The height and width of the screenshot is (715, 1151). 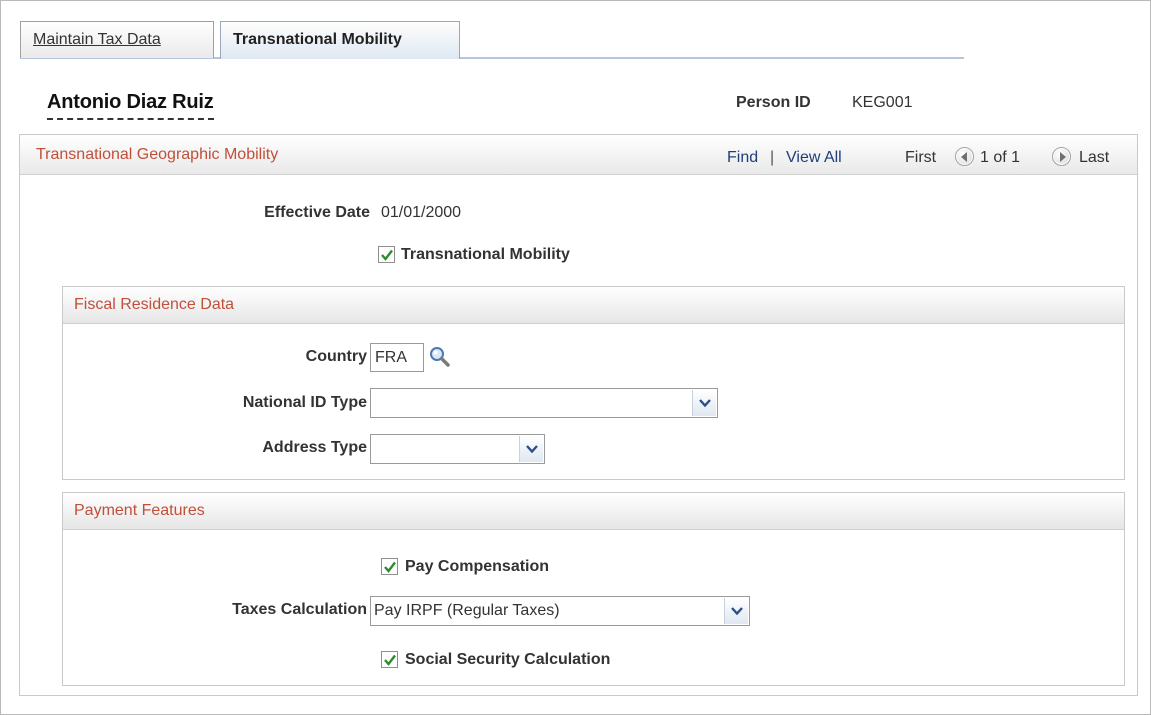 What do you see at coordinates (882, 102) in the screenshot?
I see `person-id-value: KEG001` at bounding box center [882, 102].